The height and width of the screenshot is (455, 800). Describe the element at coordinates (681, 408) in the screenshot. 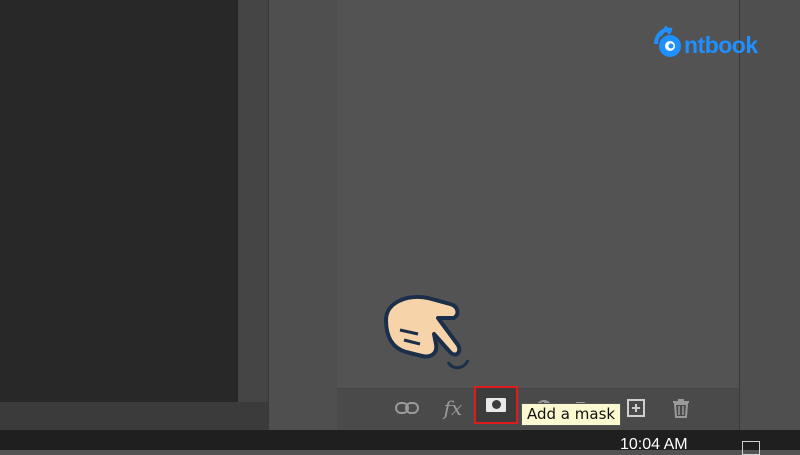

I see `delete-icon` at that location.